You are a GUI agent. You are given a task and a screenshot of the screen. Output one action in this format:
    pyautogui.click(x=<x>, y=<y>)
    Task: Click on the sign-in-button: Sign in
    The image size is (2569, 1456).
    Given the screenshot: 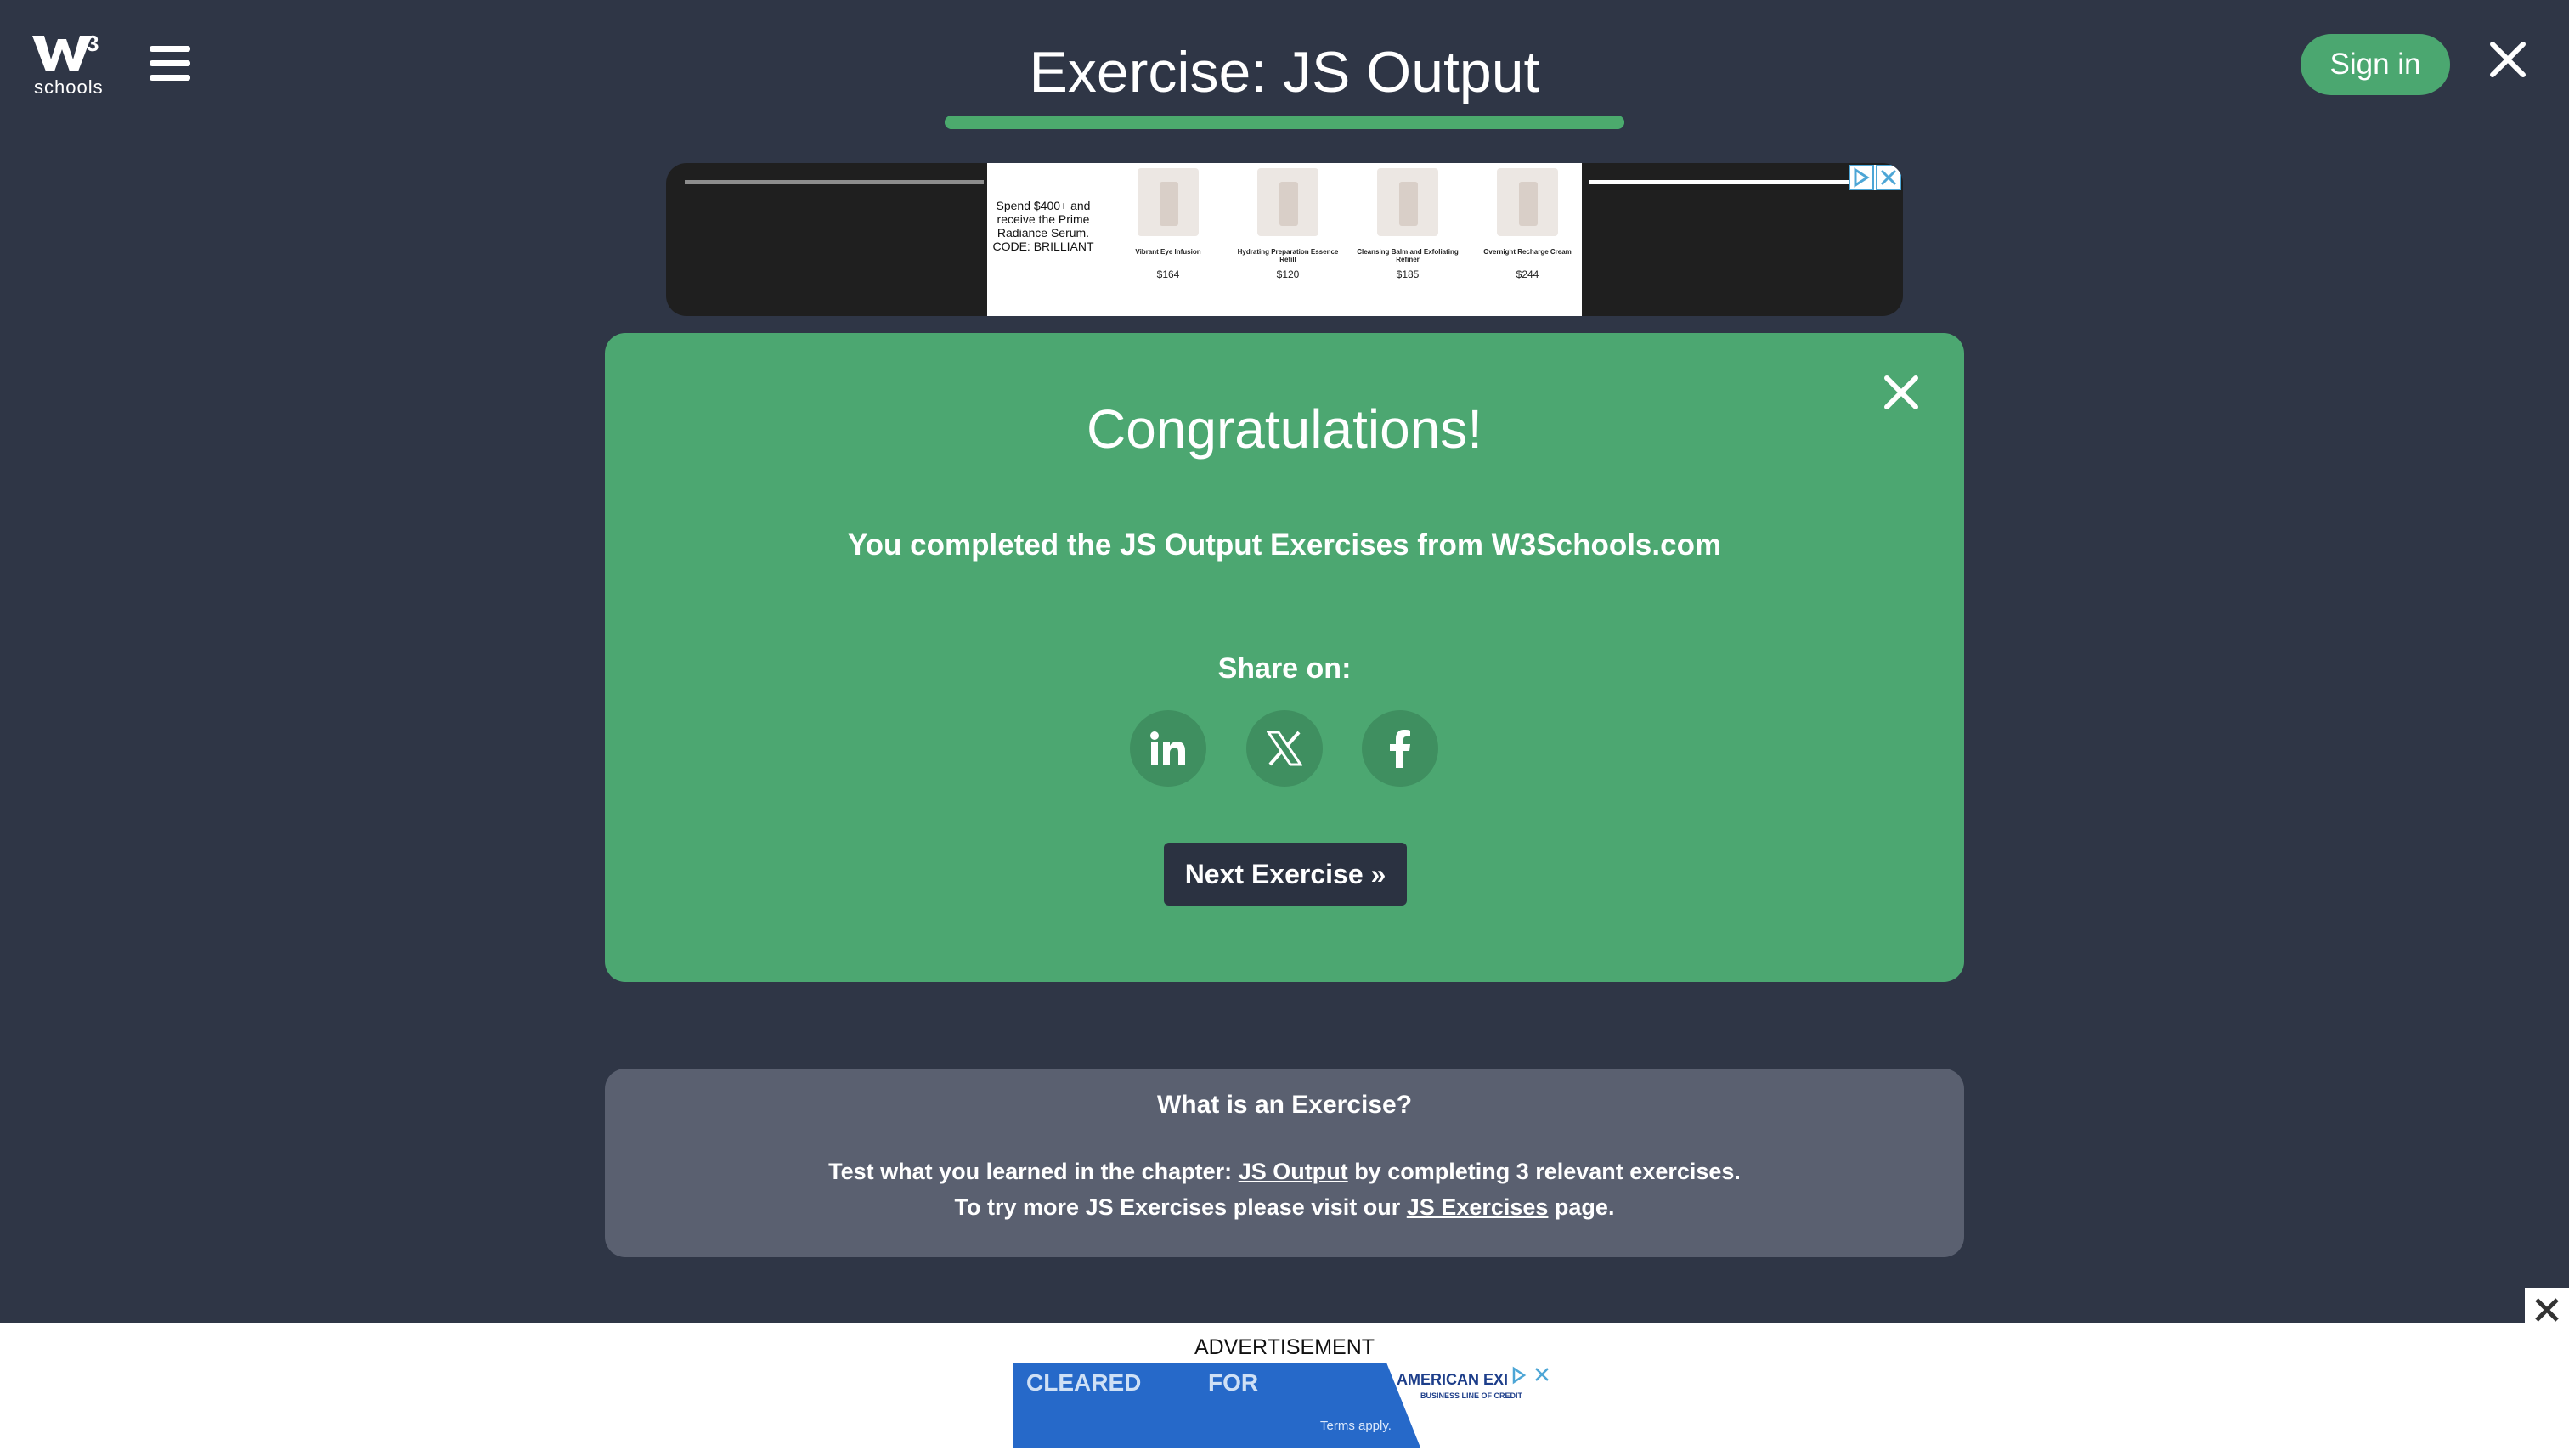 What is the action you would take?
    pyautogui.click(x=2376, y=65)
    